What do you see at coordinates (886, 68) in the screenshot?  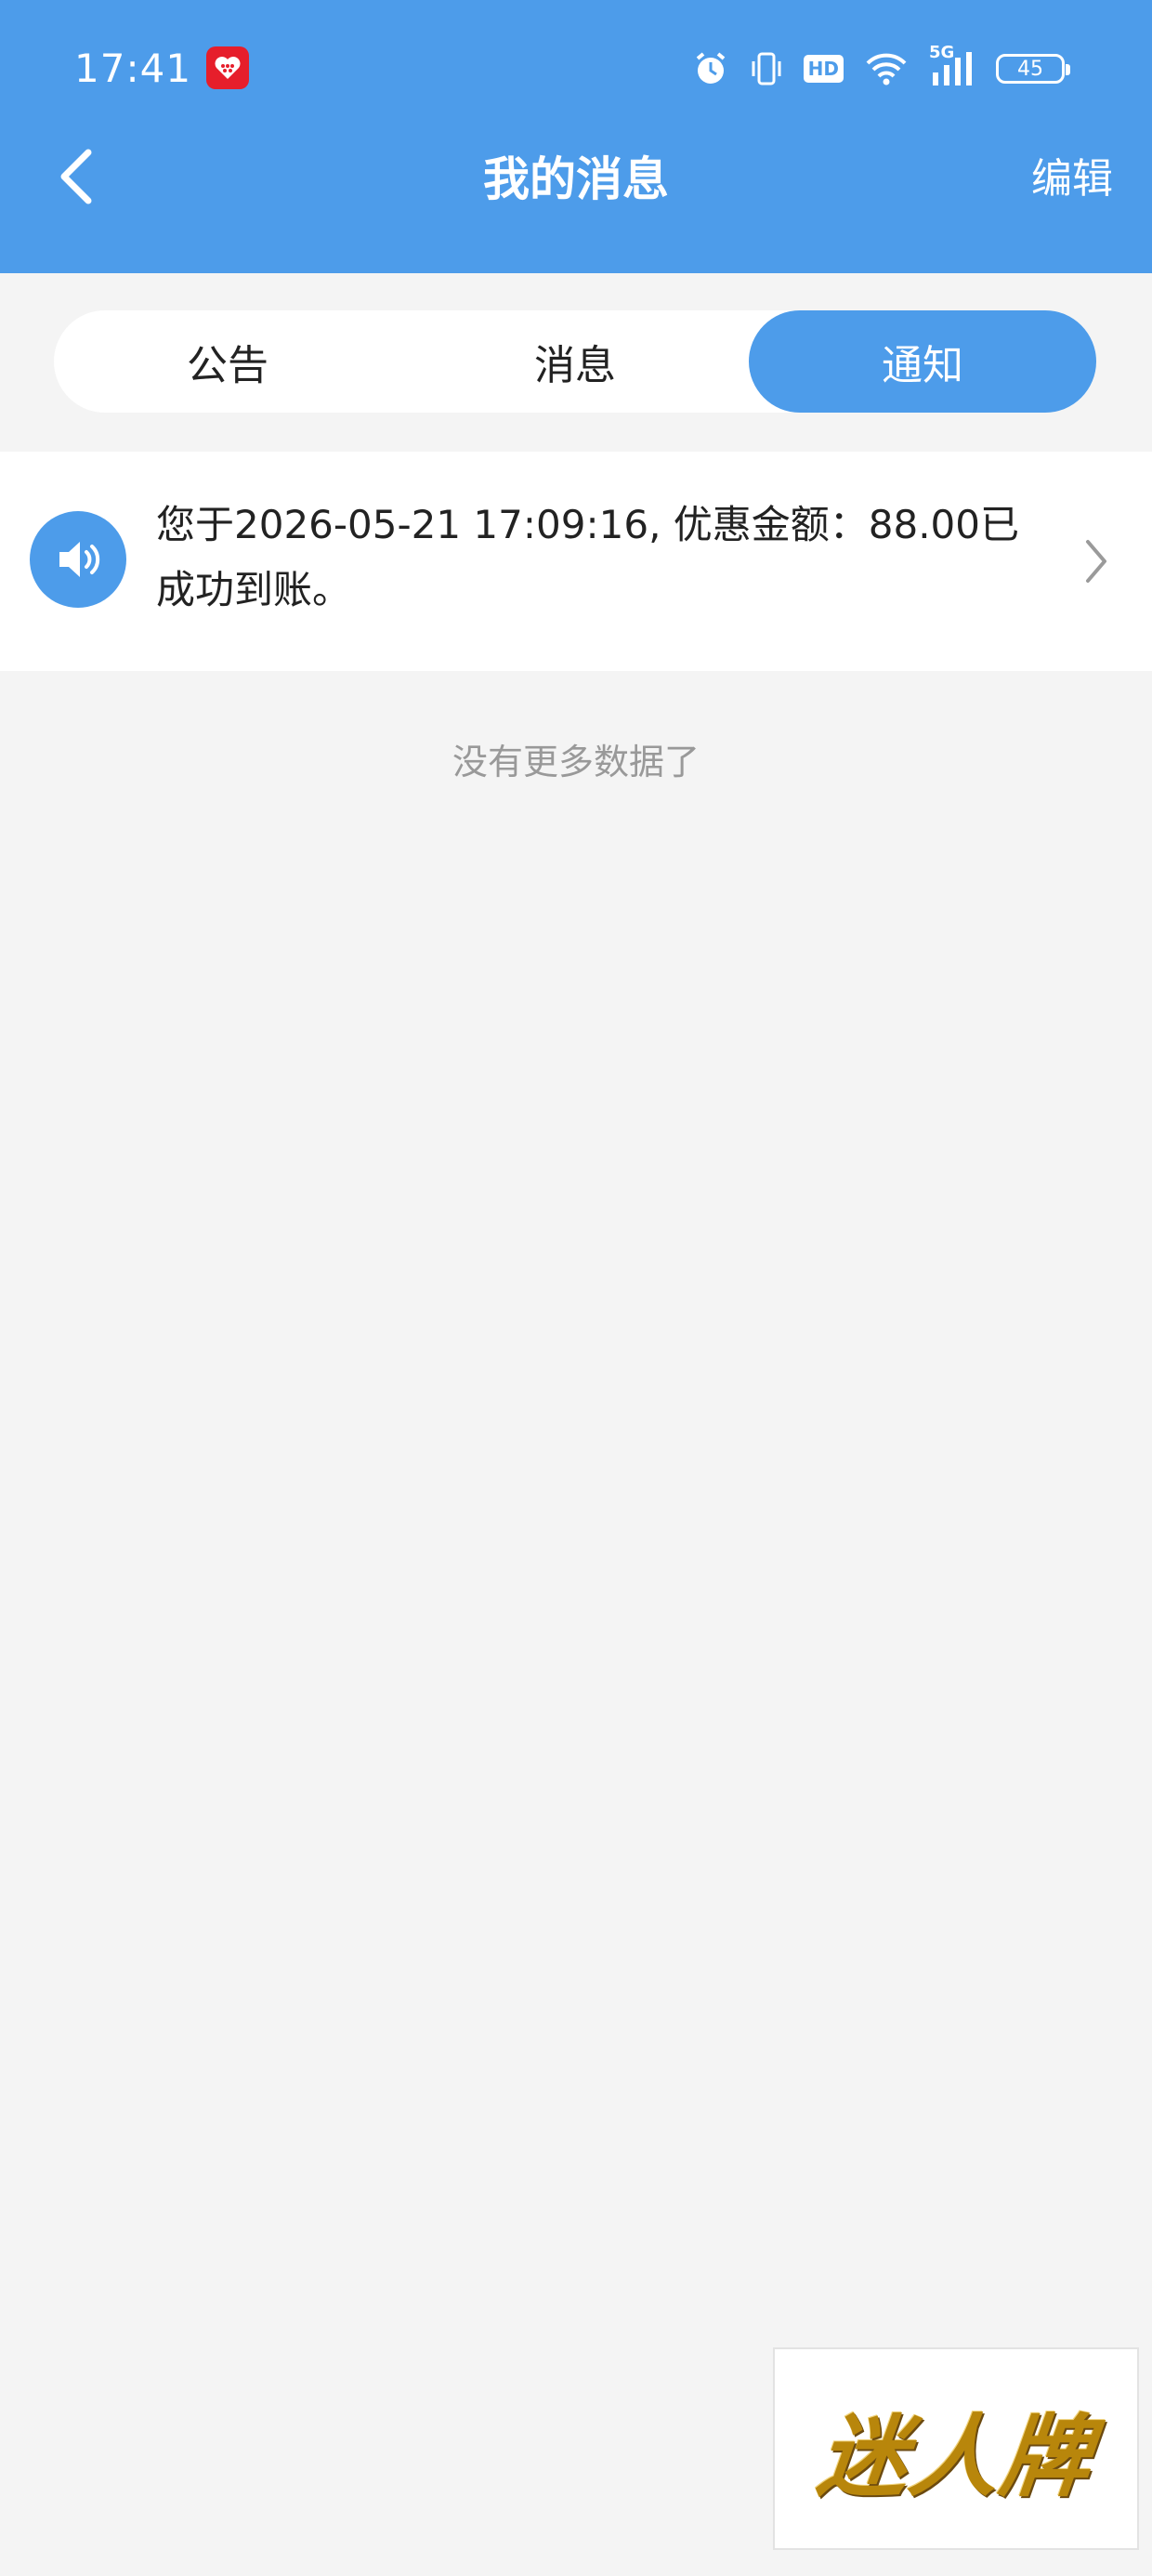 I see `wifi-icon` at bounding box center [886, 68].